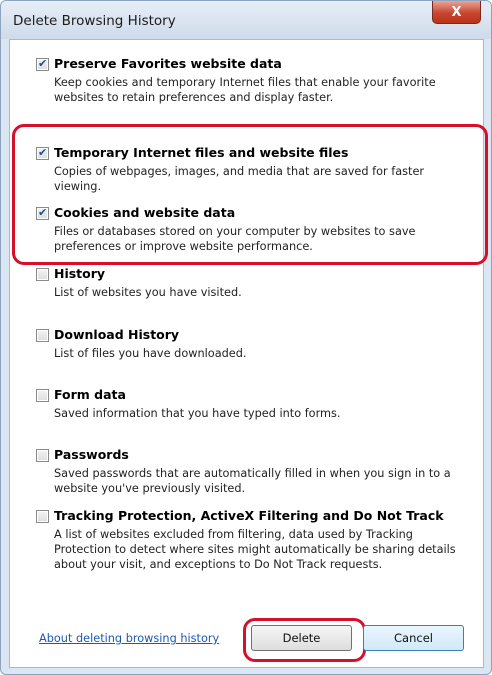 The height and width of the screenshot is (675, 492). What do you see at coordinates (79, 273) in the screenshot?
I see `option-title: History` at bounding box center [79, 273].